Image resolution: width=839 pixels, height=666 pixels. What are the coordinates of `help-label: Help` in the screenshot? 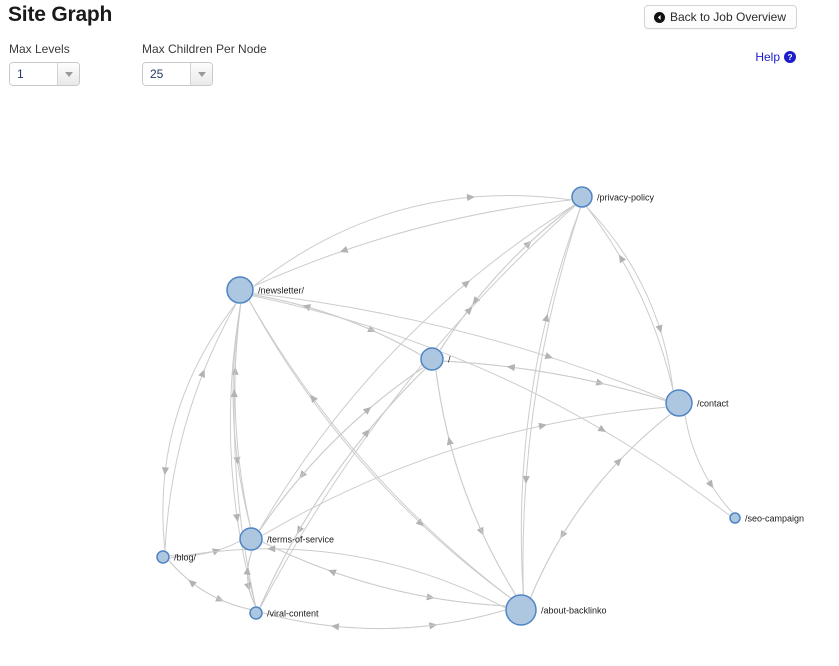 It's located at (767, 57).